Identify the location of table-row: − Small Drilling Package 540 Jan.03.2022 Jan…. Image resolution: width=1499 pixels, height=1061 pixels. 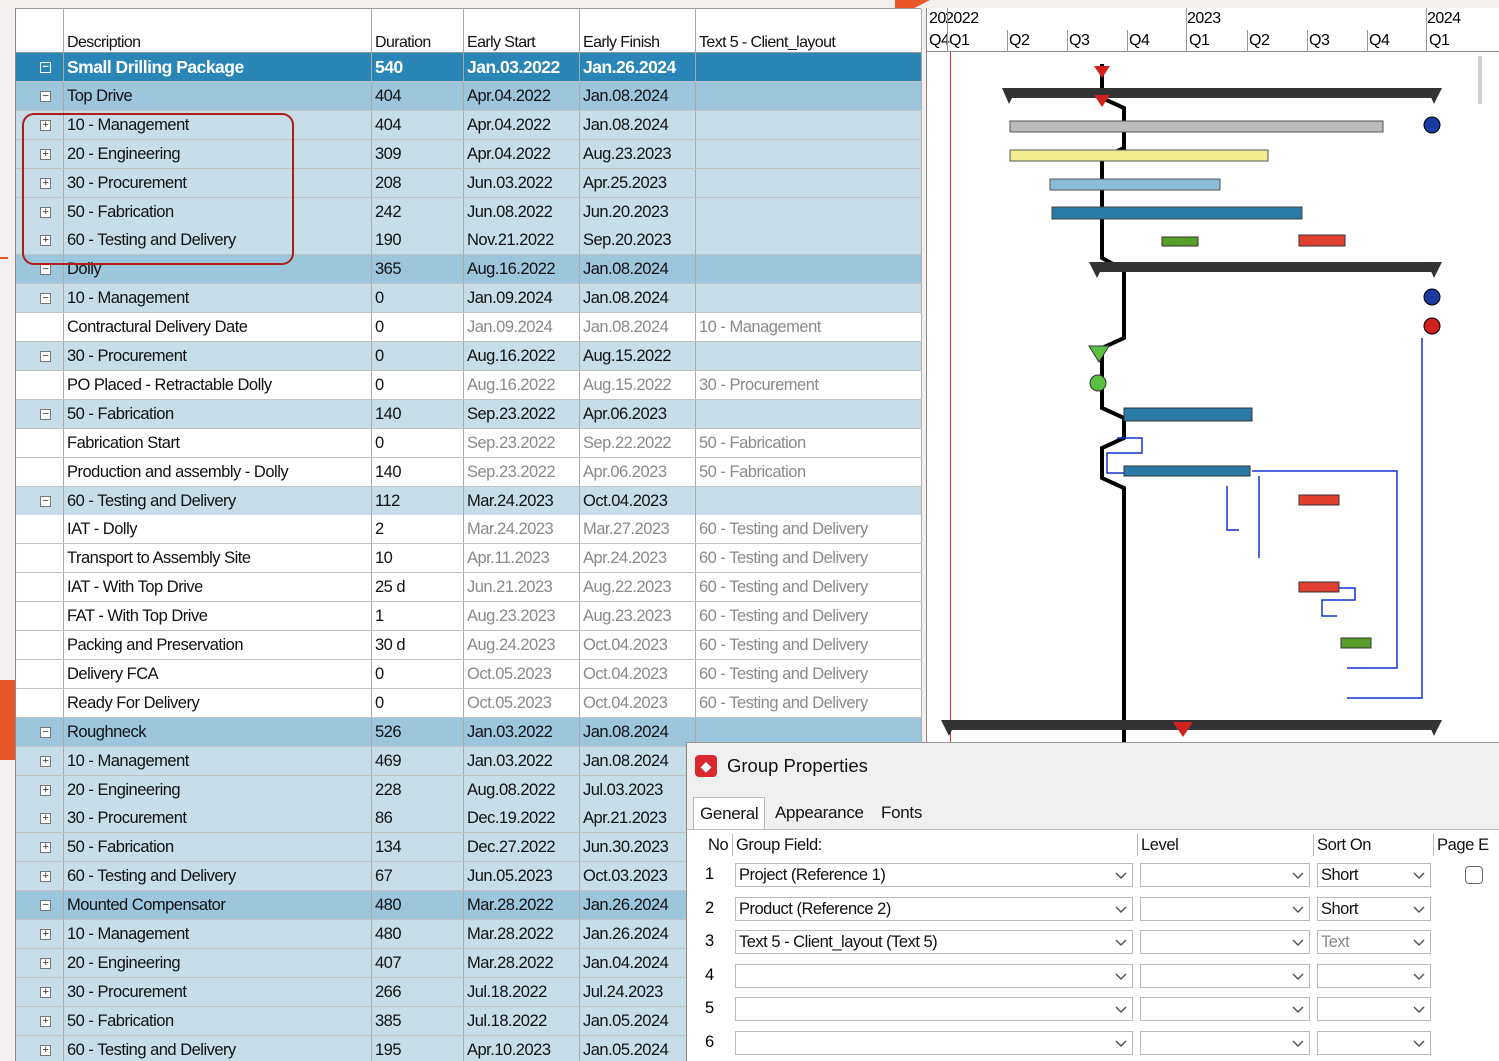
(469, 67).